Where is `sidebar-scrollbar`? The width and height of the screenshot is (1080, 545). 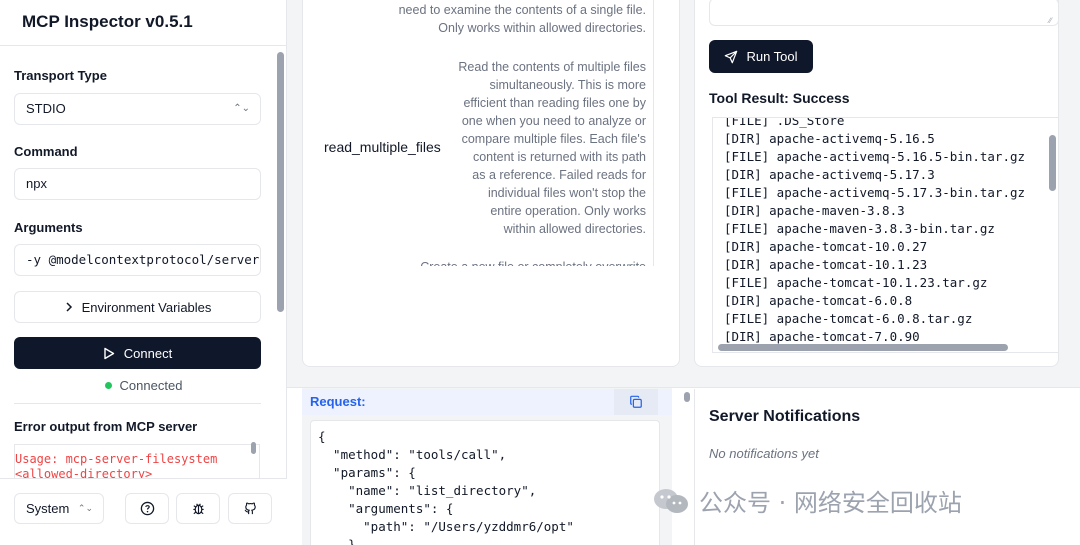
sidebar-scrollbar is located at coordinates (280, 182).